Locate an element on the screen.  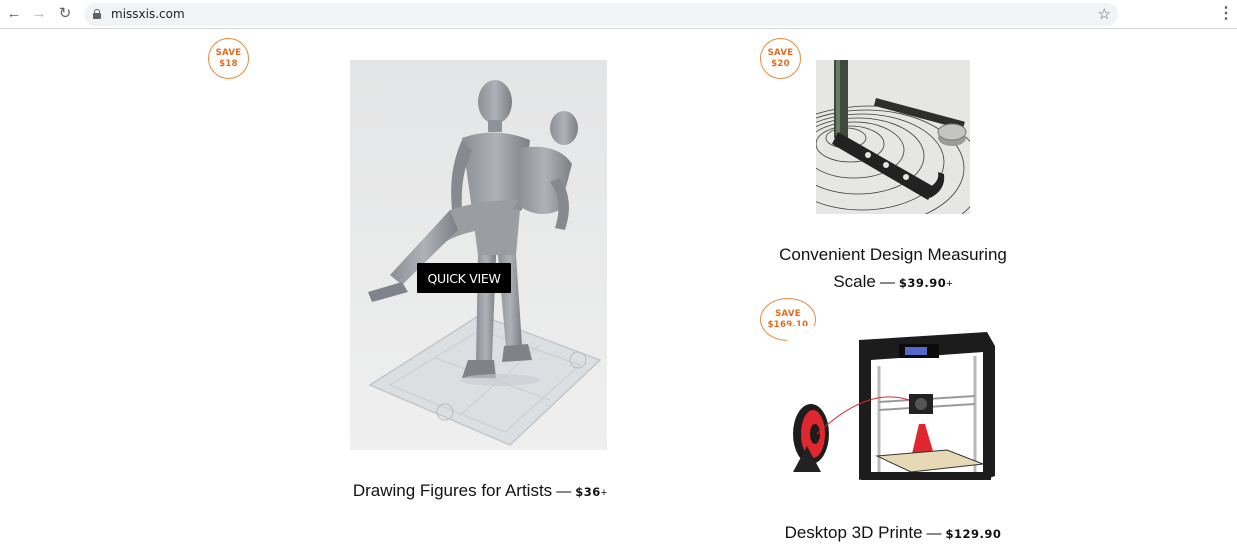
kebab-menu-icon: ⋮ is located at coordinates (1226, 14).